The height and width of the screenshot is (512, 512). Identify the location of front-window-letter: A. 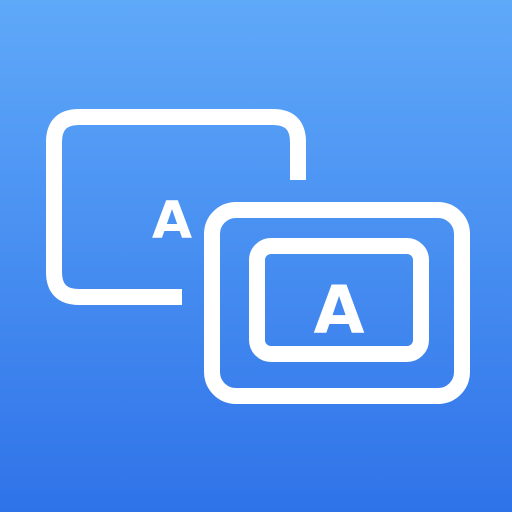
(338, 310).